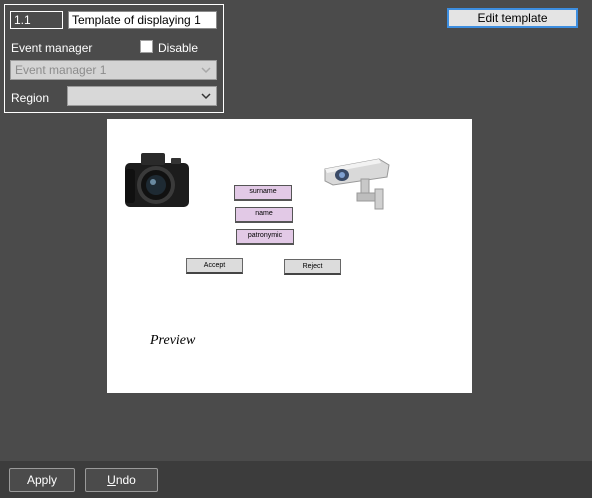 The width and height of the screenshot is (592, 498). I want to click on apply-button: Apply, so click(42, 480).